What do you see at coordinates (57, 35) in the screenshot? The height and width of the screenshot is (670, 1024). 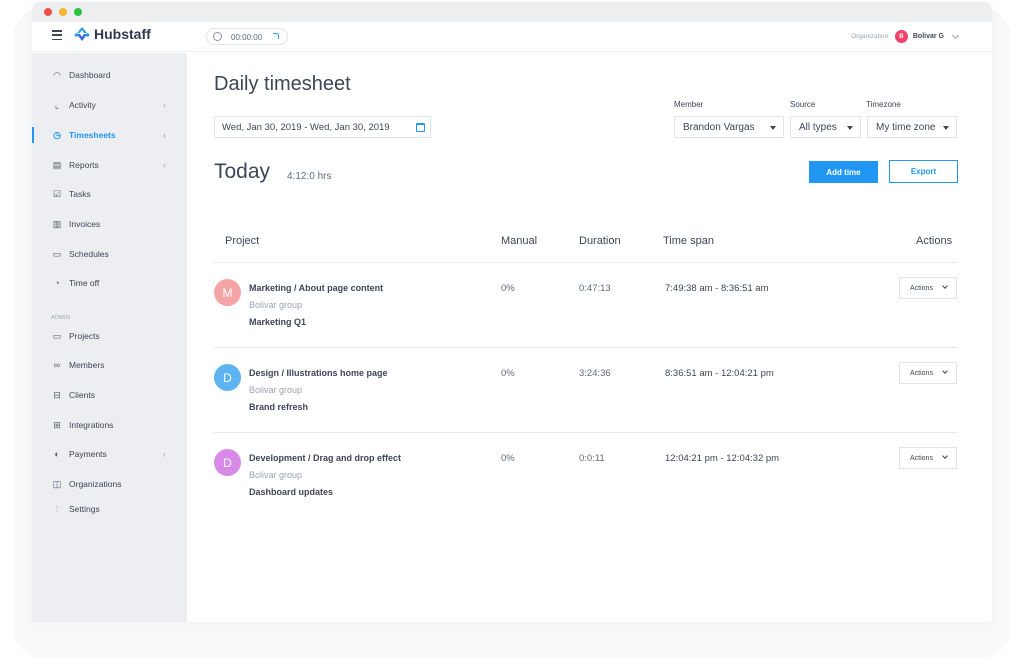 I see `hamburger-menu-icon` at bounding box center [57, 35].